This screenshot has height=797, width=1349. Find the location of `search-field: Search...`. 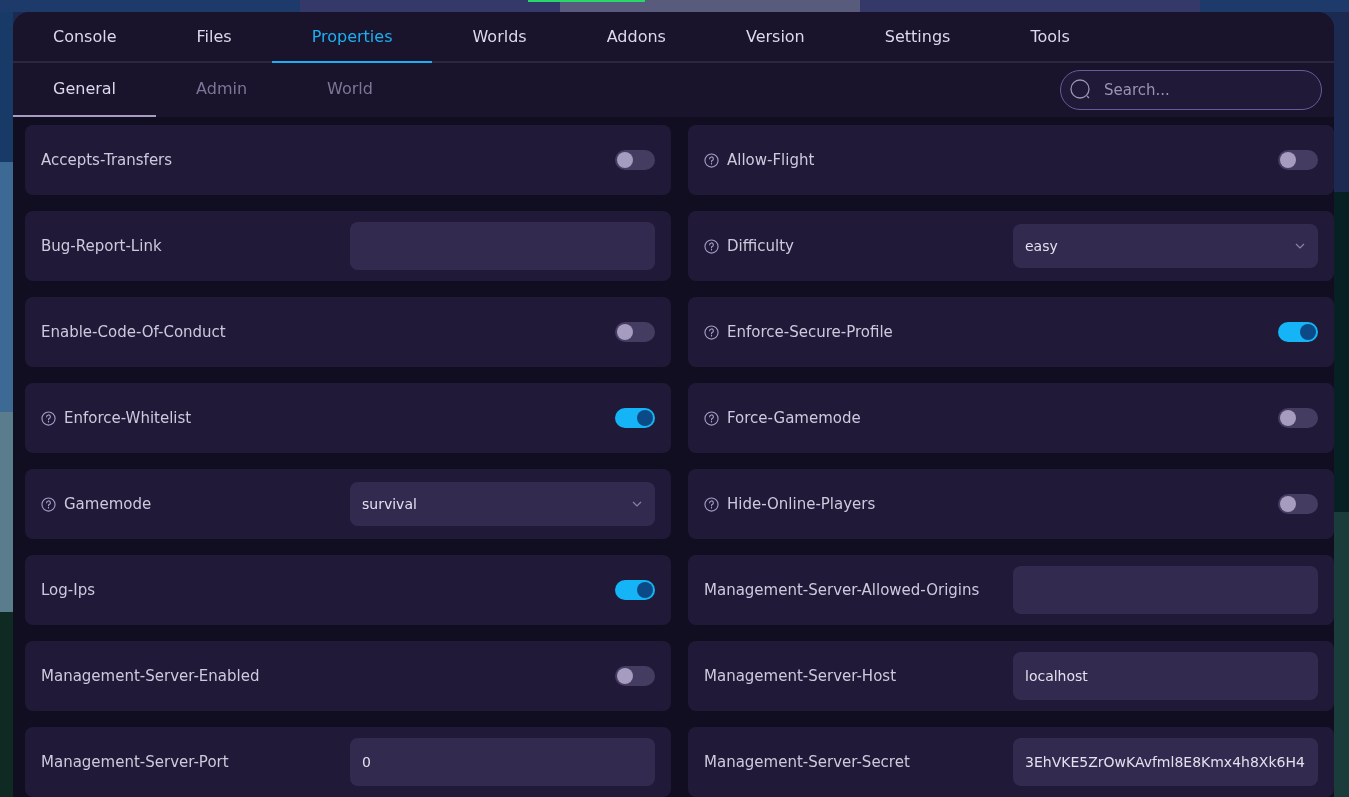

search-field: Search... is located at coordinates (1191, 89).